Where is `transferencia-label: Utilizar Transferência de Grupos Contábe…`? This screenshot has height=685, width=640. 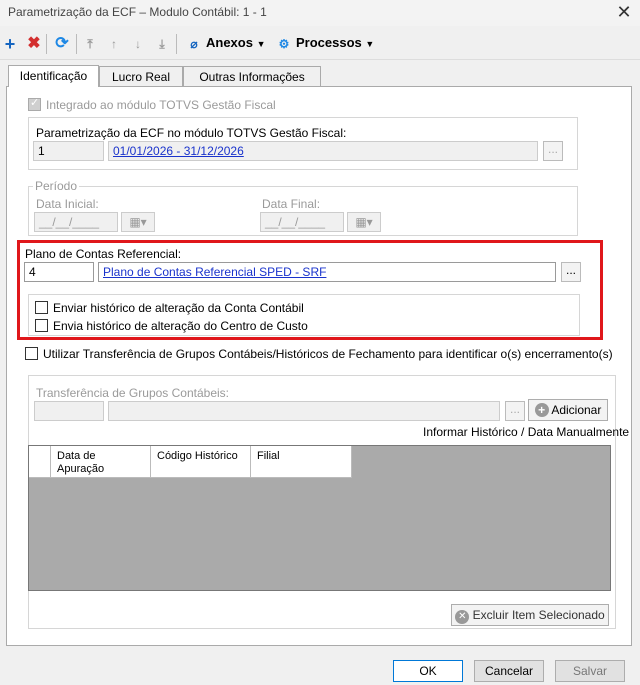
transferencia-label: Utilizar Transferência de Grupos Contábe… is located at coordinates (328, 354).